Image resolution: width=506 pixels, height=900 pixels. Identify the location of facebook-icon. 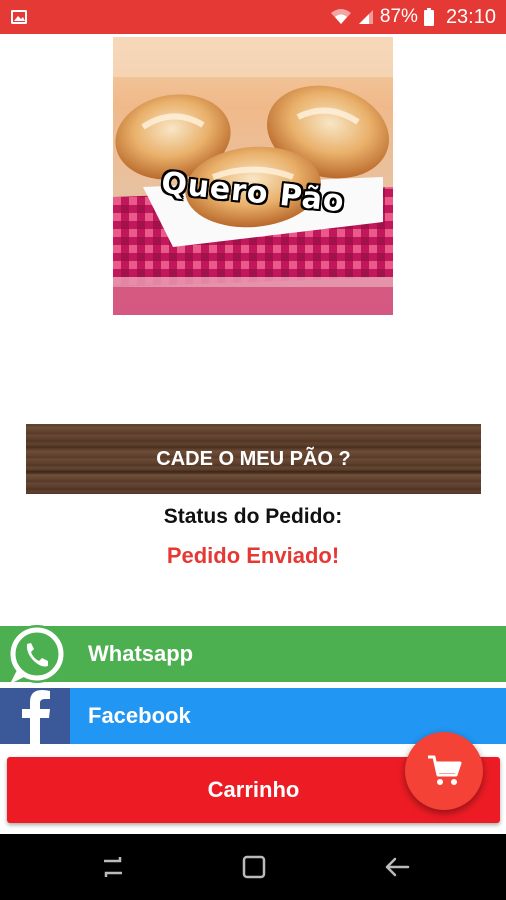
(35, 716).